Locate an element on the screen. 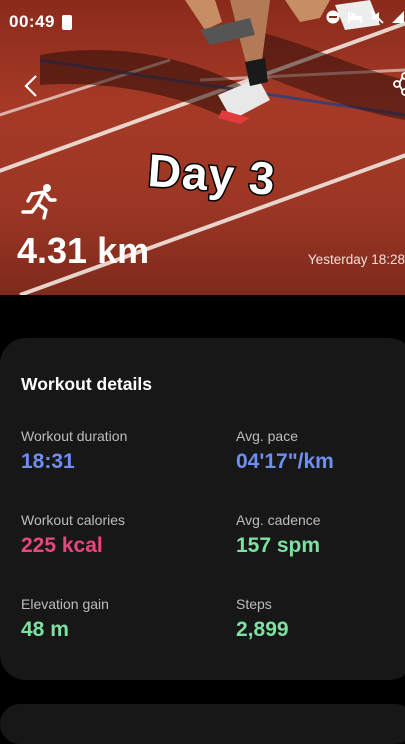 The width and height of the screenshot is (405, 744). metric-label: Workout duration is located at coordinates (74, 436).